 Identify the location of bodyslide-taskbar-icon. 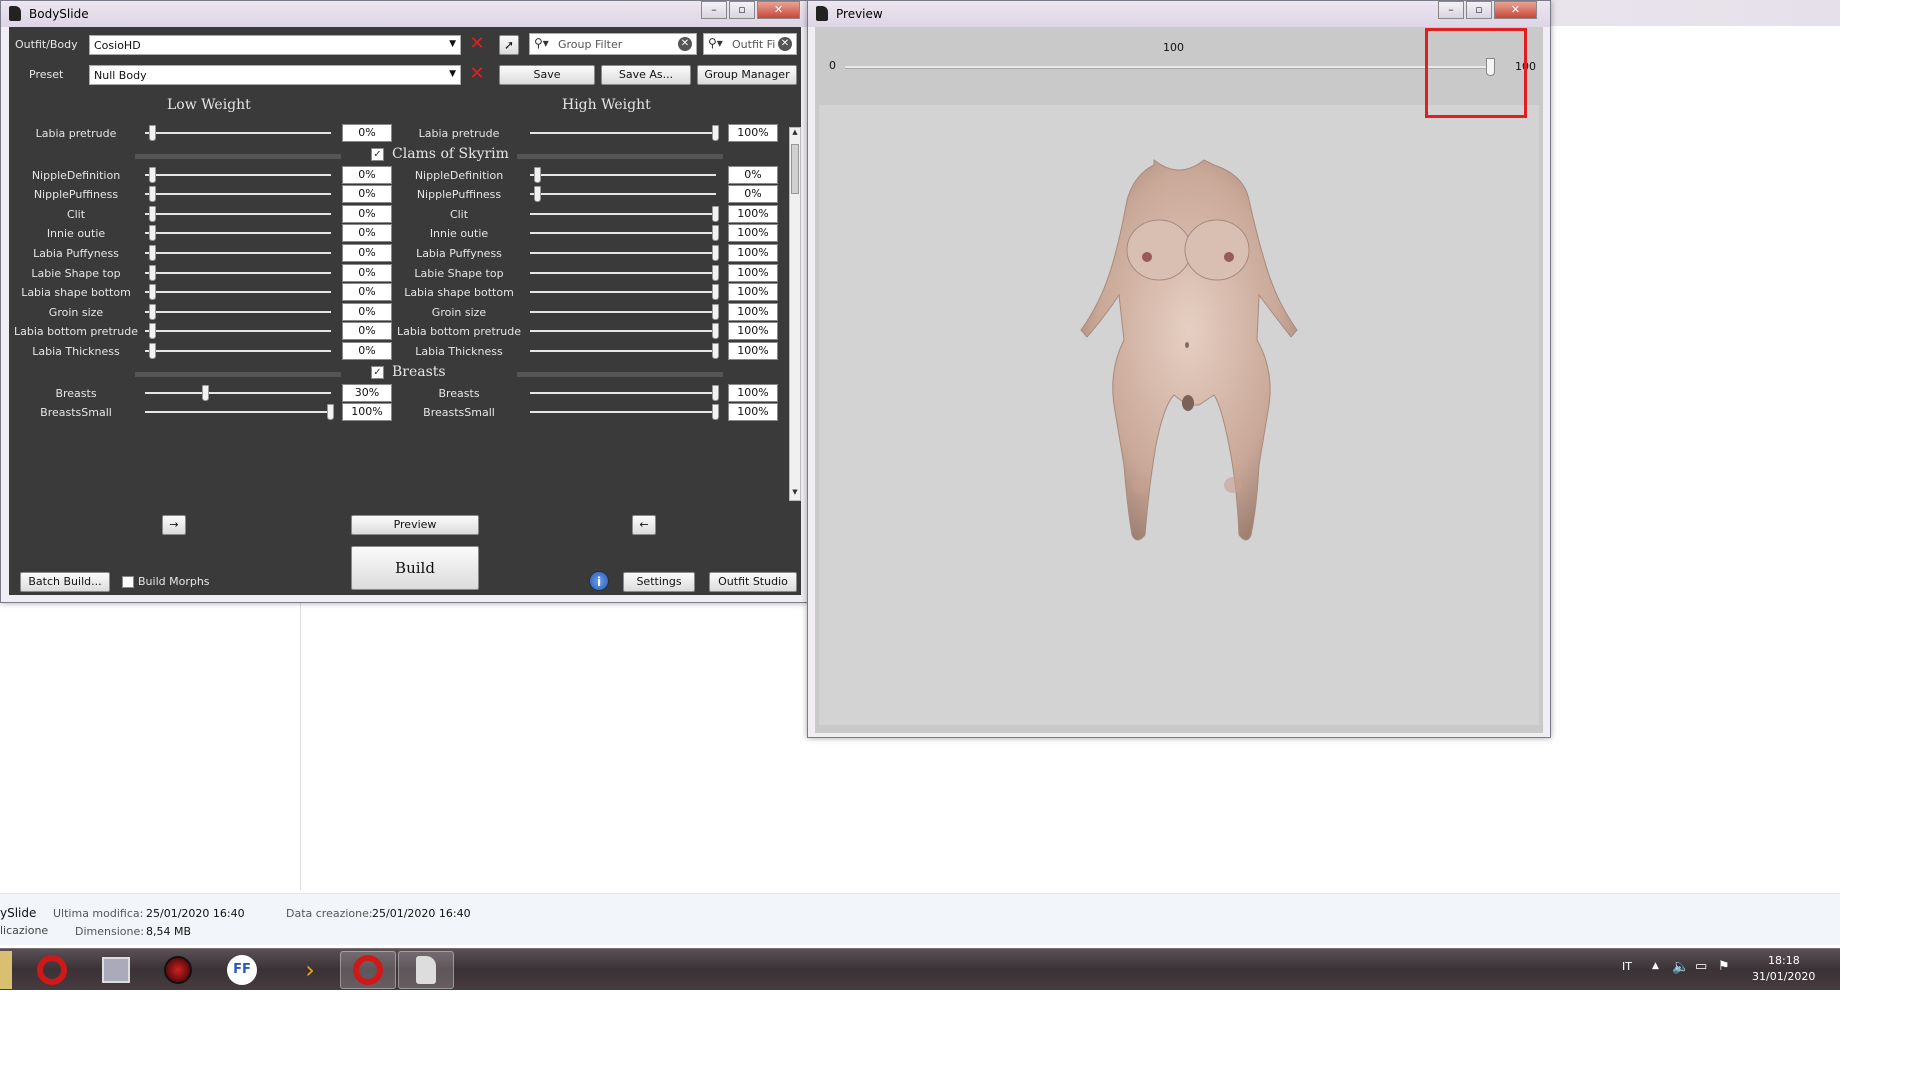
(426, 970).